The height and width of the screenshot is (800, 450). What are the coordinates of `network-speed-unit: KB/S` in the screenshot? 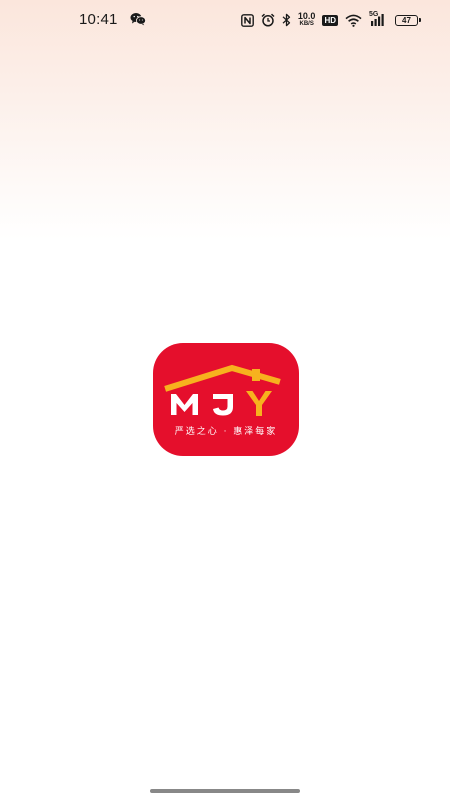 It's located at (306, 24).